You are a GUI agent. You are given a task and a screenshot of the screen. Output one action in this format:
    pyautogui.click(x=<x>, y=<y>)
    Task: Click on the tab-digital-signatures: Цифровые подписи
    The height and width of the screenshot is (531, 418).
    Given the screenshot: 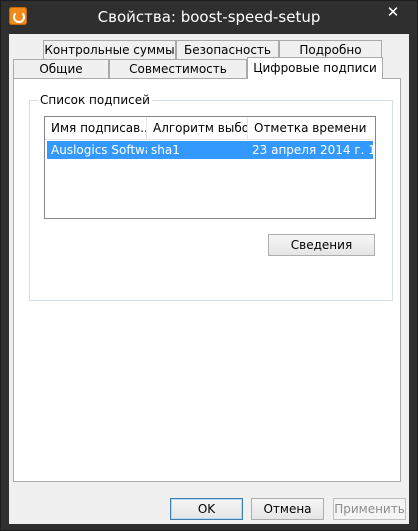 What is the action you would take?
    pyautogui.click(x=315, y=68)
    